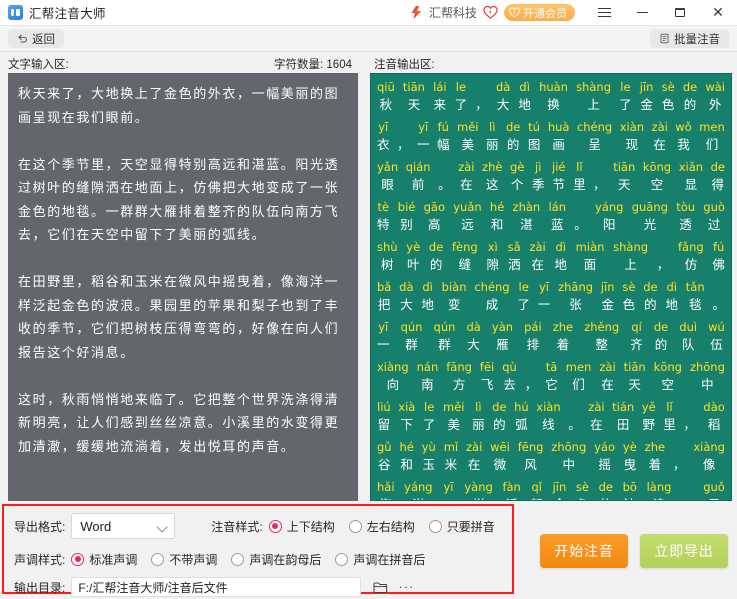 The height and width of the screenshot is (599, 737). What do you see at coordinates (514, 247) in the screenshot?
I see `pinyin-text: sǎ` at bounding box center [514, 247].